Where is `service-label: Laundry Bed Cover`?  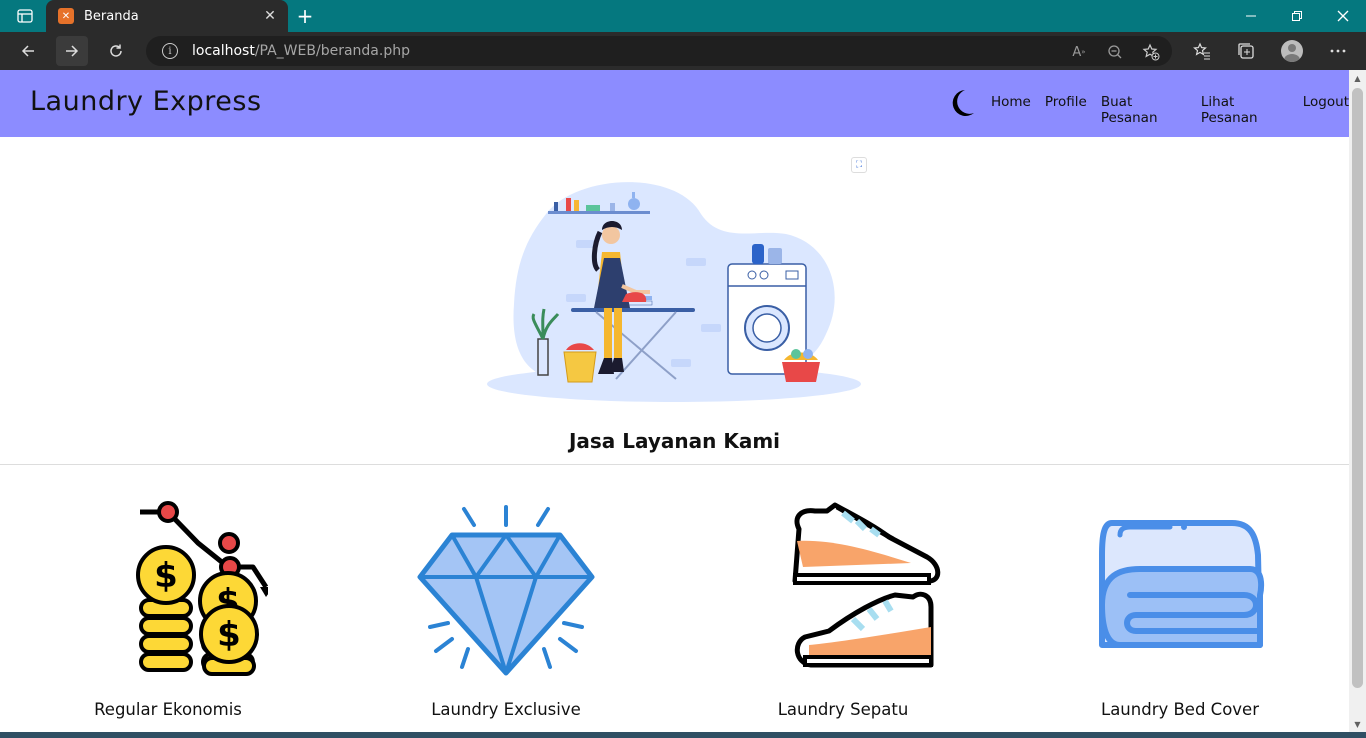 service-label: Laundry Bed Cover is located at coordinates (1180, 709).